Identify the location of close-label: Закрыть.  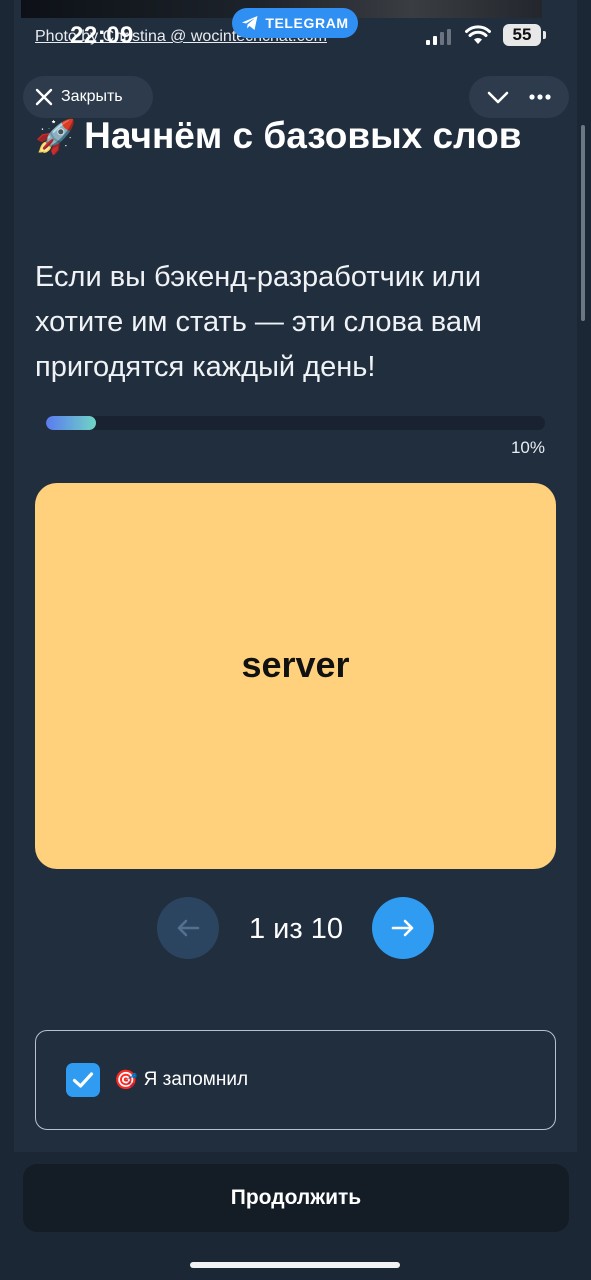
(92, 96).